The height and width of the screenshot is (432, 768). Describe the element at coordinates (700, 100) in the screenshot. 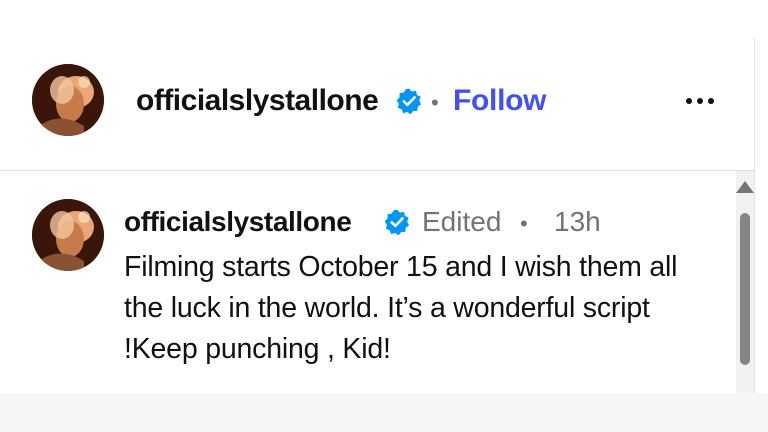

I see `more-options-icon` at that location.